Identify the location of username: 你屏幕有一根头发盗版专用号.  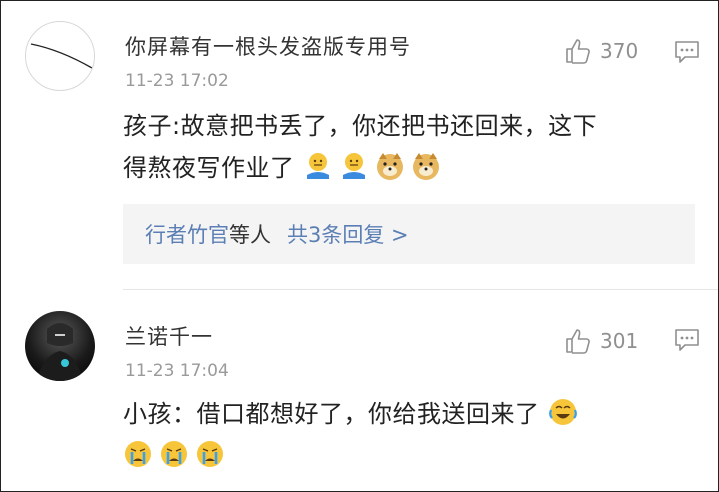
(268, 46).